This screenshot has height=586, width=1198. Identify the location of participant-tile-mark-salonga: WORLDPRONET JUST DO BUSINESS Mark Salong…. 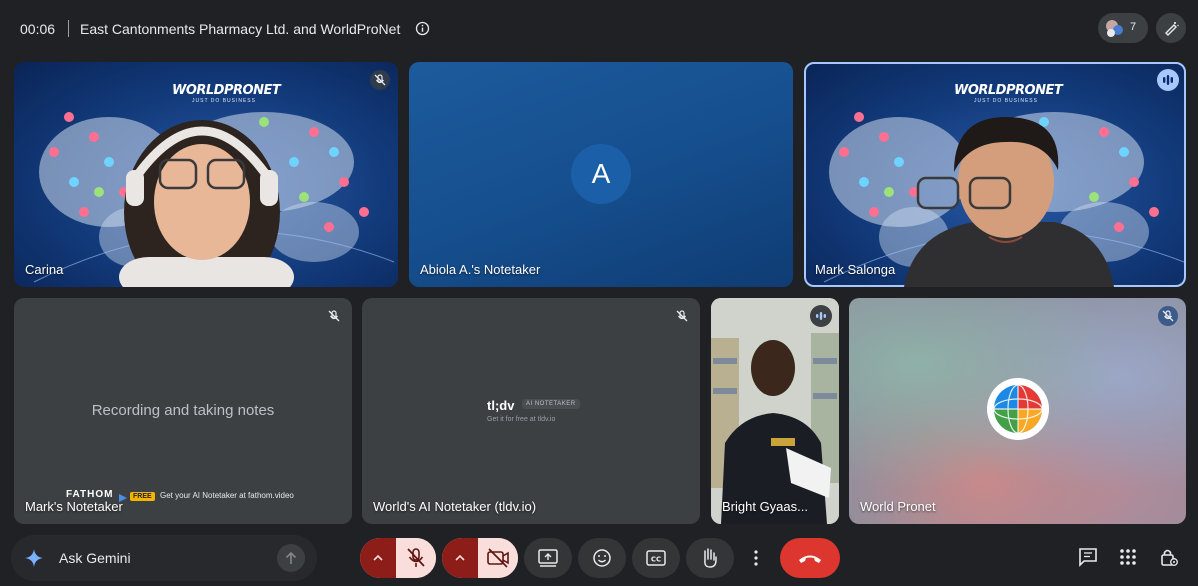
(995, 174).